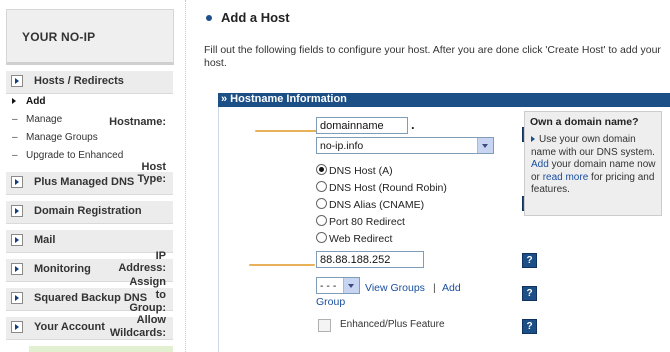 The width and height of the screenshot is (670, 352). What do you see at coordinates (209, 17) in the screenshot?
I see `bullet-icon` at bounding box center [209, 17].